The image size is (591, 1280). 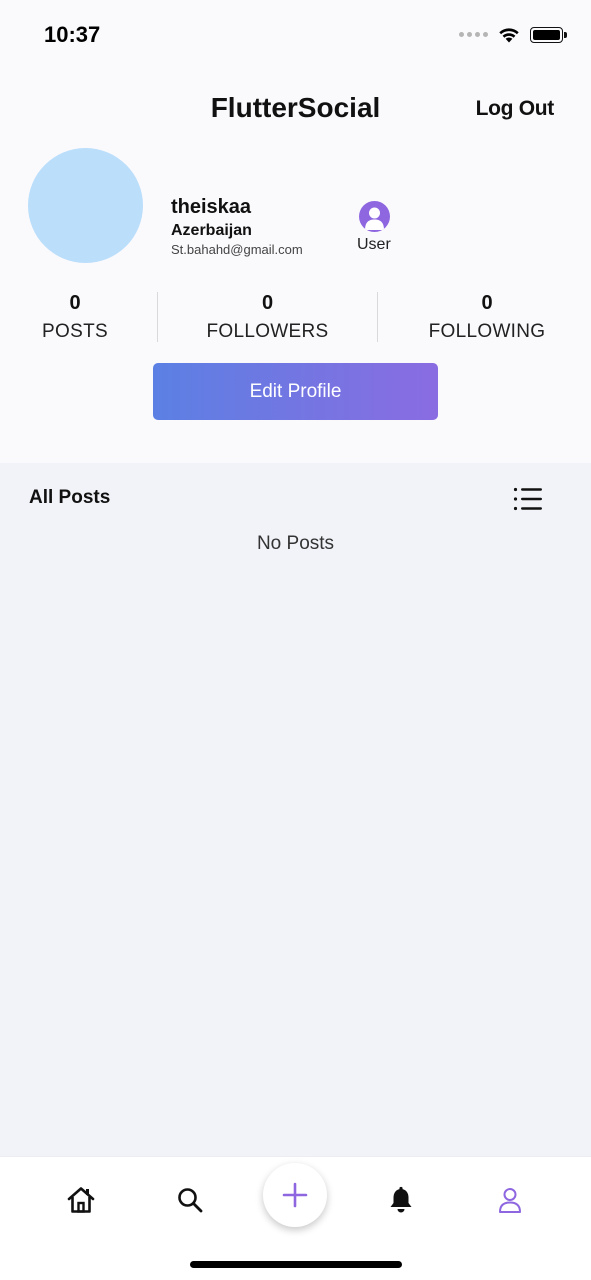 I want to click on stat-followers-label: FOLLOWERS, so click(x=267, y=331).